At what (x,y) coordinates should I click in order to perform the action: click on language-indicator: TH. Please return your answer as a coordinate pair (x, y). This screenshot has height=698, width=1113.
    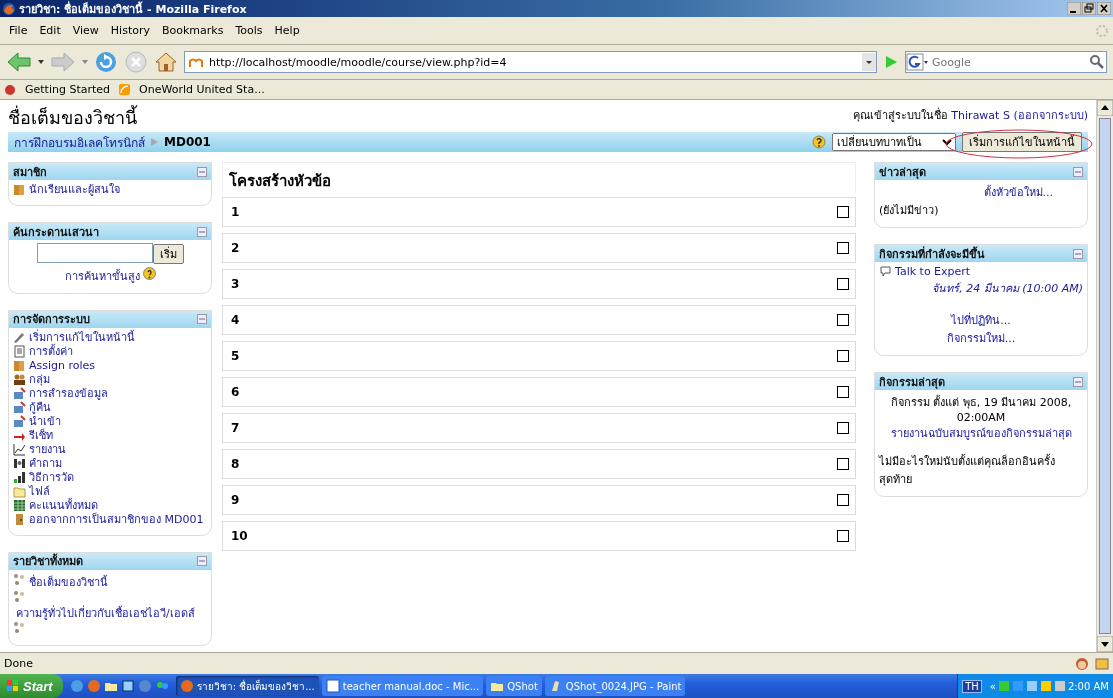
    Looking at the image, I should click on (972, 686).